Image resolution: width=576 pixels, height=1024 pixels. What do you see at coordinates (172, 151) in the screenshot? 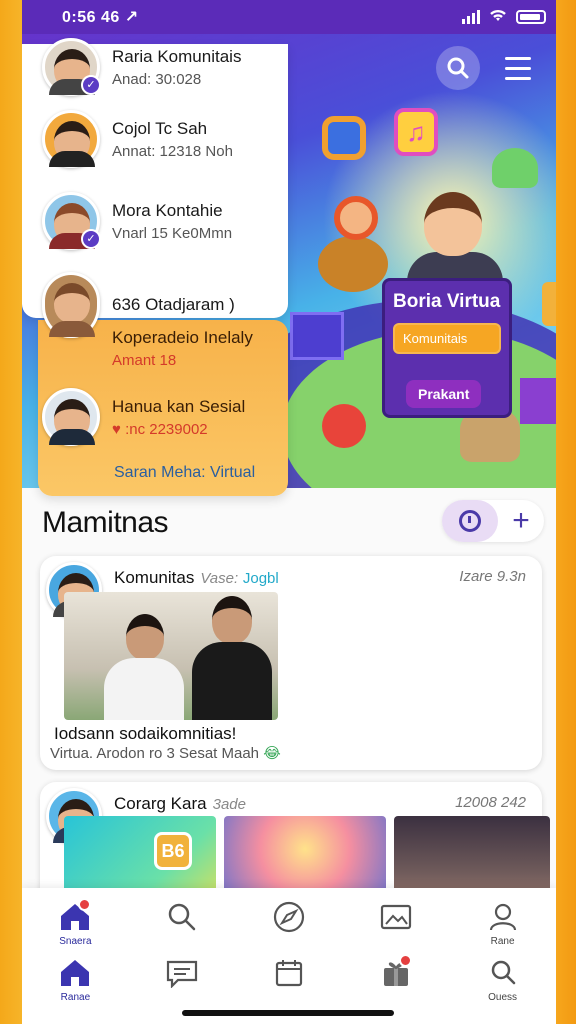
I see `friend-sub: Annat: 12318 Noh` at bounding box center [172, 151].